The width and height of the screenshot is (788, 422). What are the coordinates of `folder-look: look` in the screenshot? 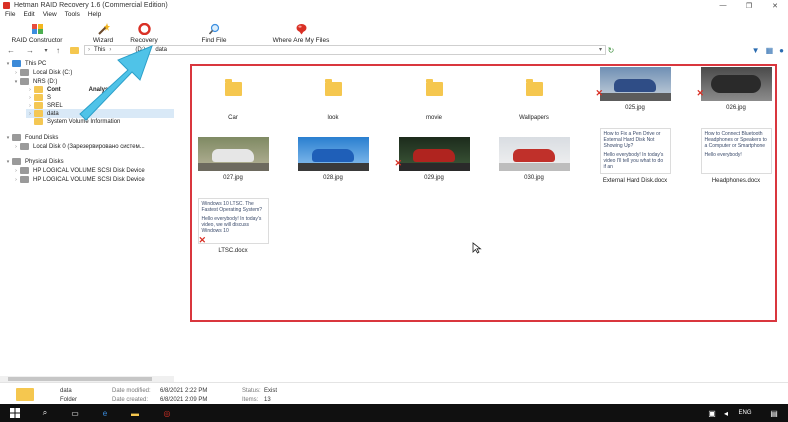 It's located at (333, 97).